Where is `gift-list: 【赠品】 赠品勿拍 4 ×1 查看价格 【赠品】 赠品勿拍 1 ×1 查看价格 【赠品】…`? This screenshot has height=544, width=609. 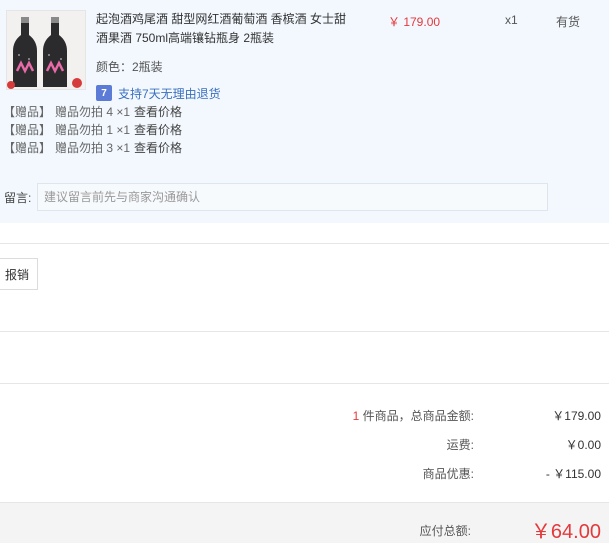
gift-list: 【赠品】 赠品勿拍 4 ×1 查看价格 【赠品】 赠品勿拍 1 ×1 查看价格 【赠品】… is located at coordinates (91, 130).